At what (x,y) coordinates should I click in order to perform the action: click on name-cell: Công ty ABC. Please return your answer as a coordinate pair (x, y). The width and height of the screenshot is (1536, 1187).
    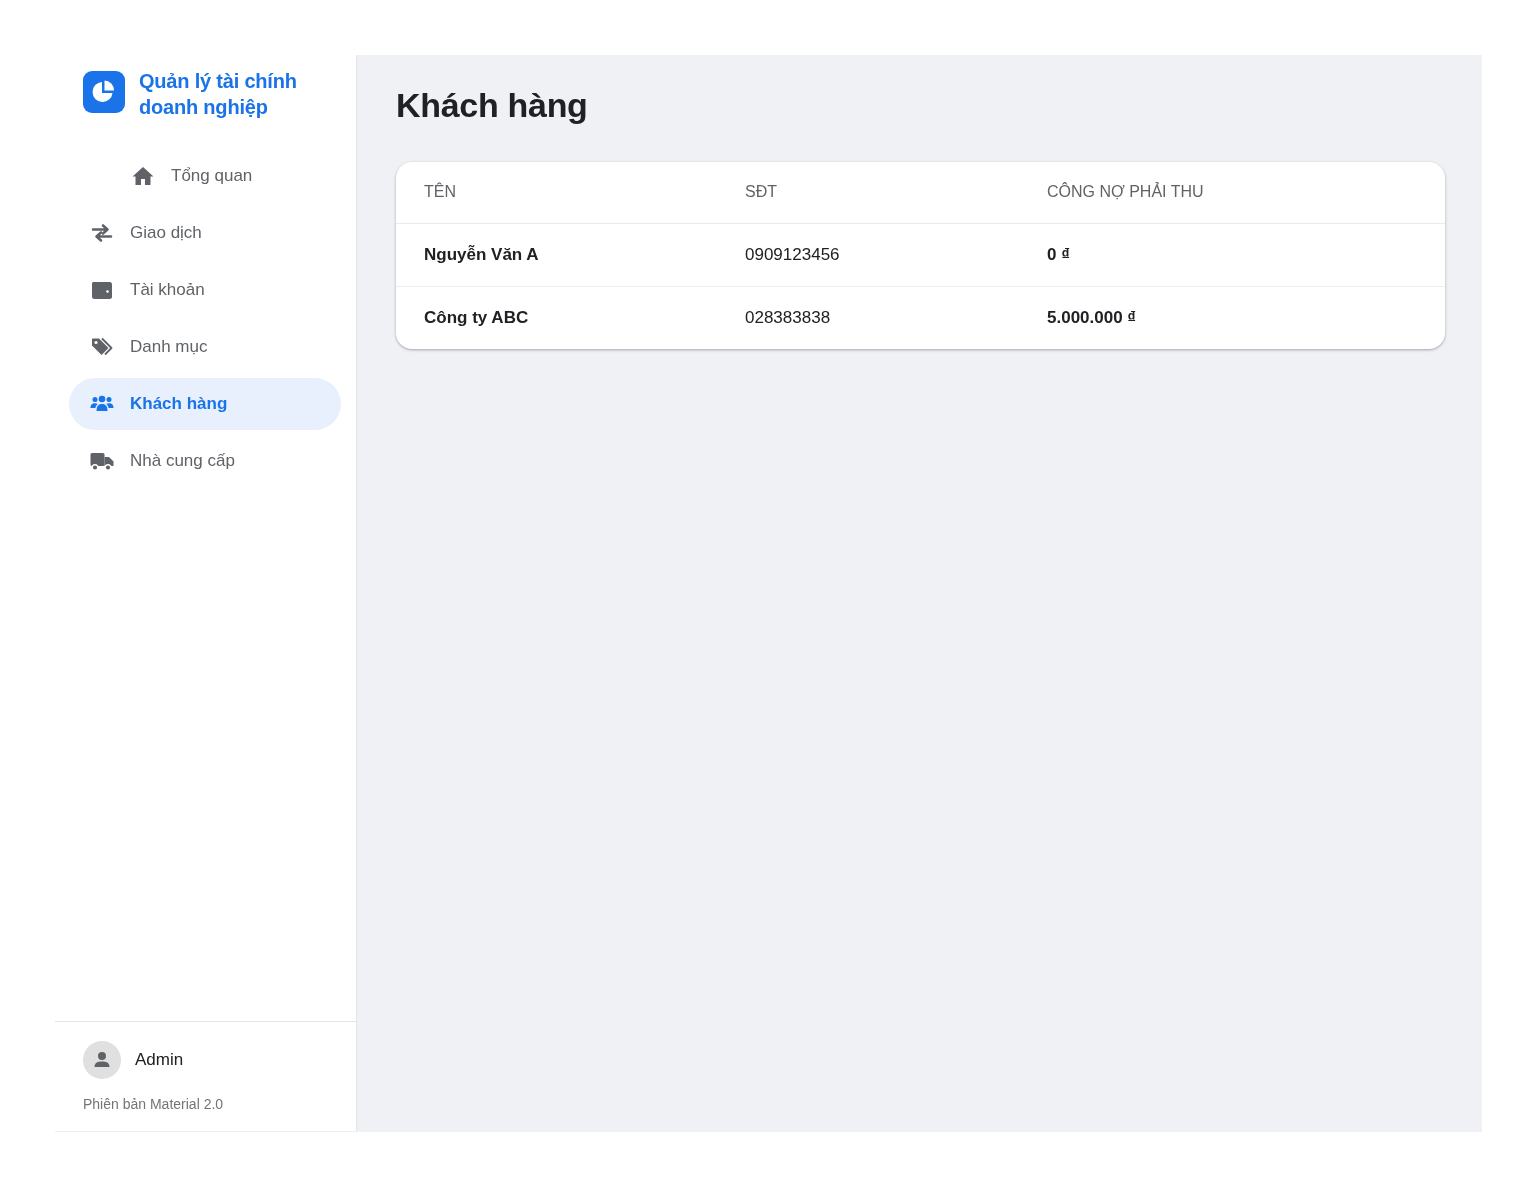
    Looking at the image, I should click on (556, 317).